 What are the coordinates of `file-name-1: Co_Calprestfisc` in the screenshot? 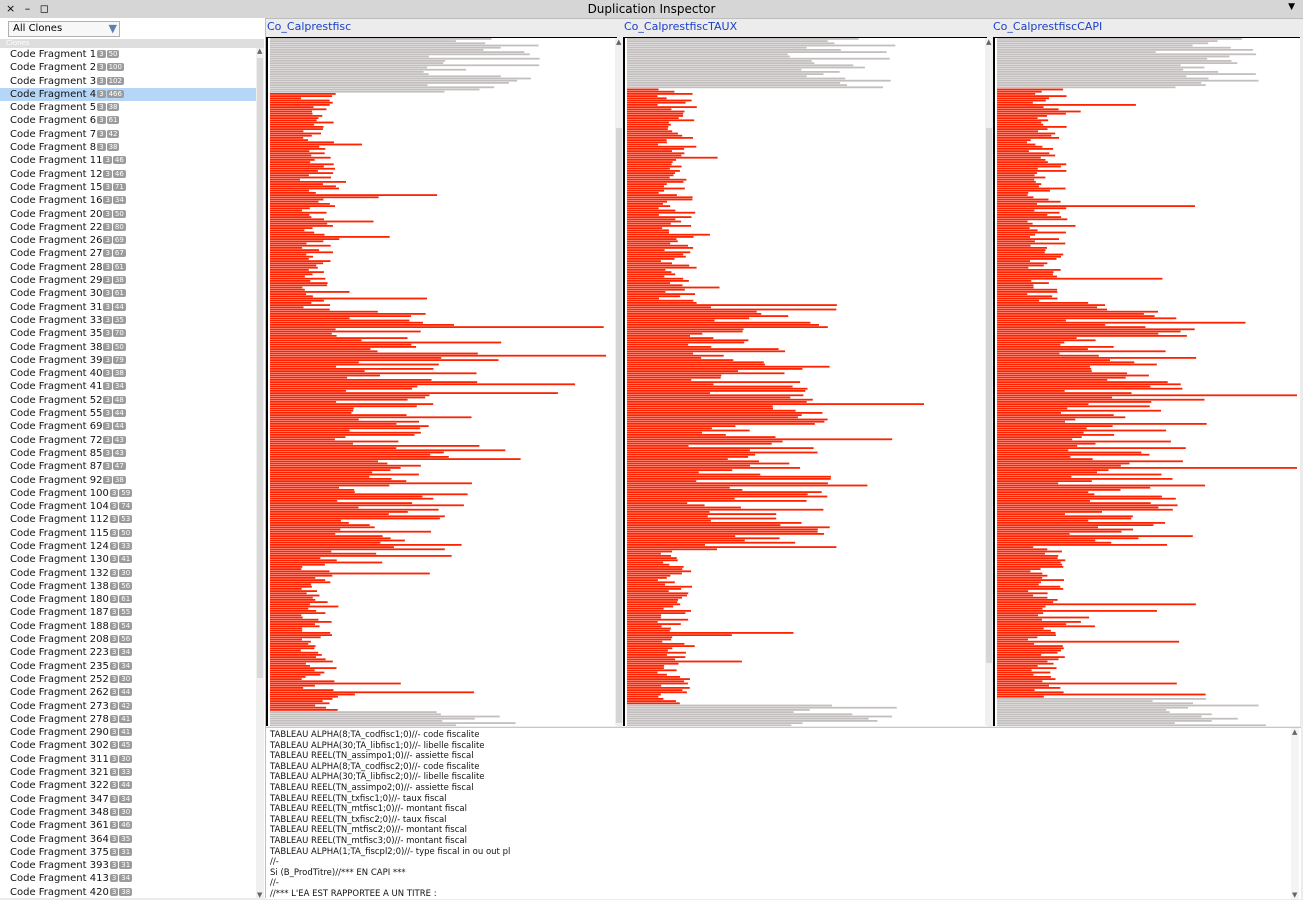 It's located at (309, 28).